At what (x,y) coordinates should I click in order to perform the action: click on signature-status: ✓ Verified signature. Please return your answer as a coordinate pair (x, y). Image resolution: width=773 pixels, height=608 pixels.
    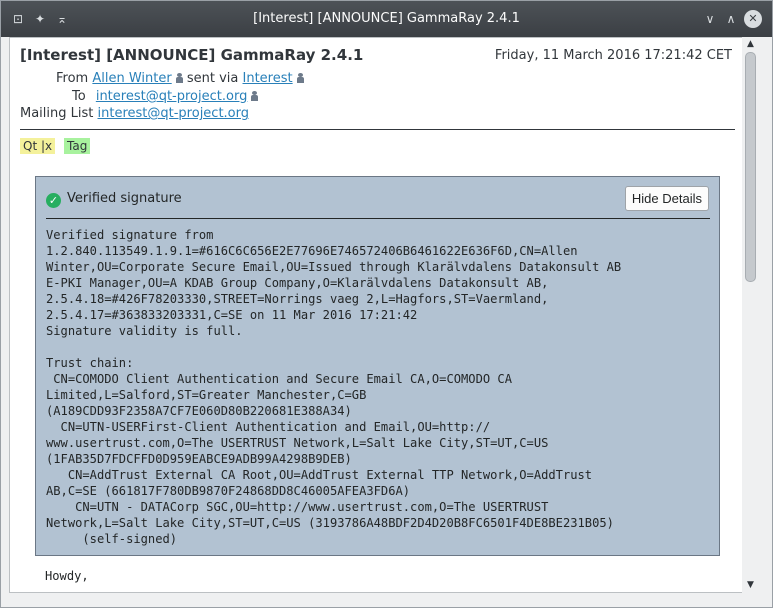
    Looking at the image, I should click on (114, 199).